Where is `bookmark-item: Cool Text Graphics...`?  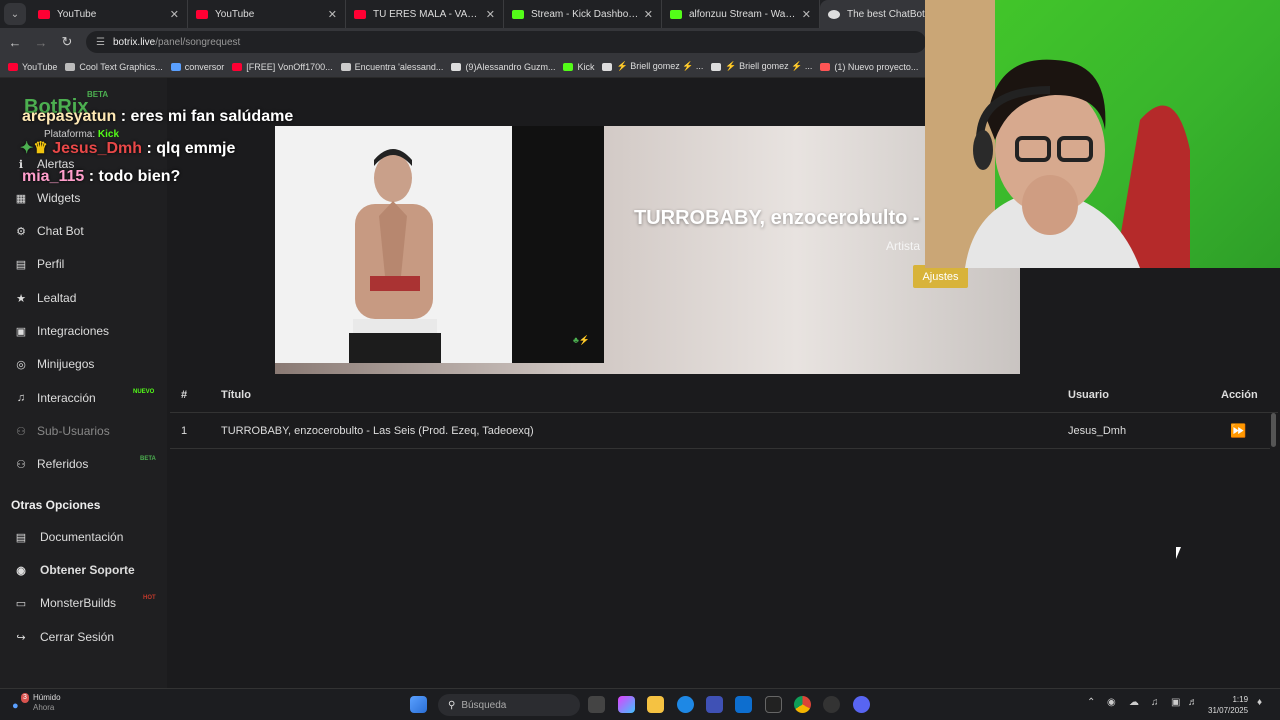 bookmark-item: Cool Text Graphics... is located at coordinates (114, 67).